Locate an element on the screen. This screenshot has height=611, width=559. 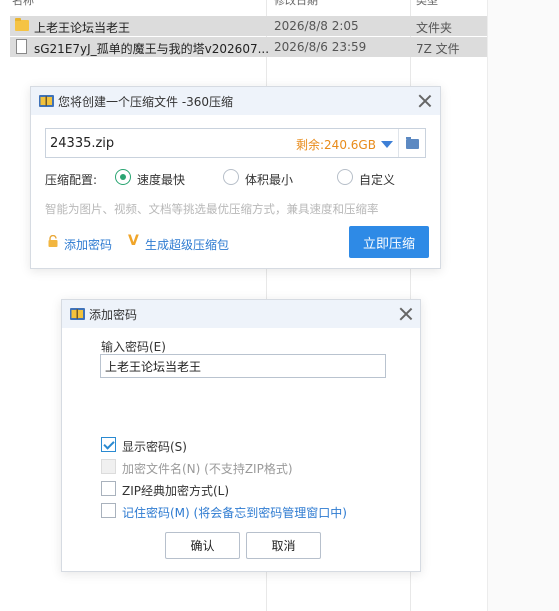
remember-password-checkbox is located at coordinates (108, 510).